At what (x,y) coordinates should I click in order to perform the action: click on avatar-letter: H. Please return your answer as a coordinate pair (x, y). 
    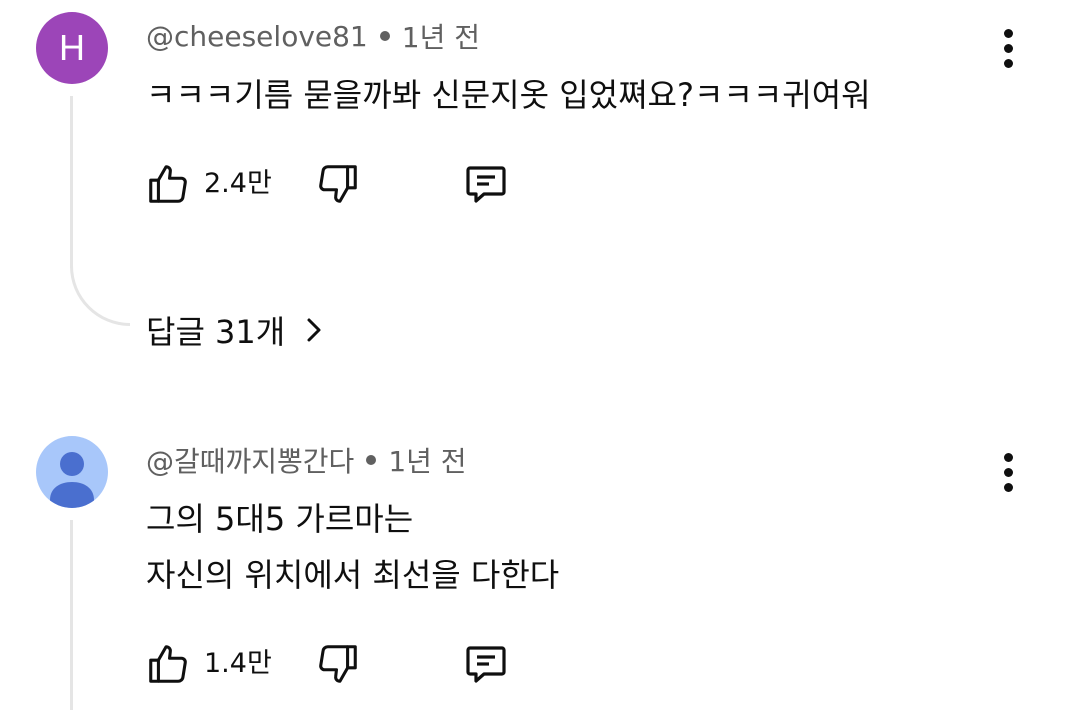
    Looking at the image, I should click on (72, 47).